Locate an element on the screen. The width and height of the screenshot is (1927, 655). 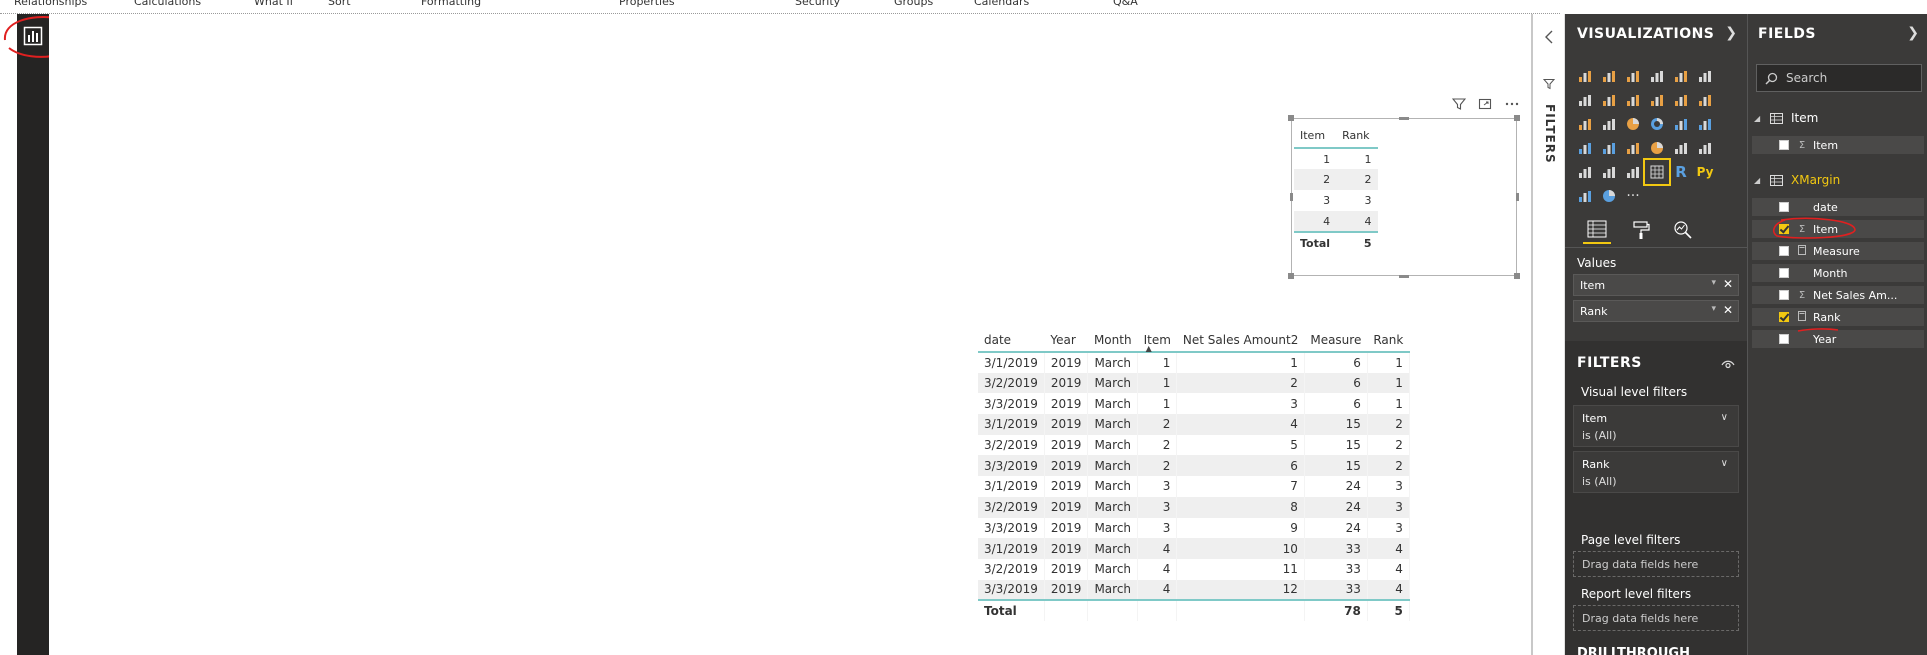
card-icon is located at coordinates (1681, 148).